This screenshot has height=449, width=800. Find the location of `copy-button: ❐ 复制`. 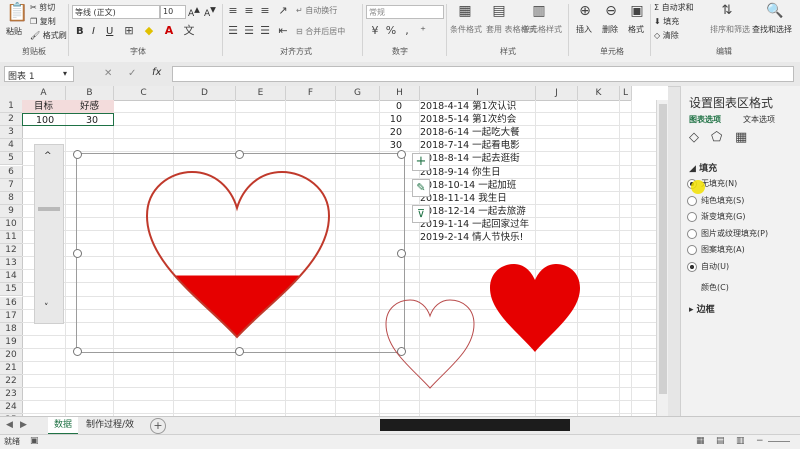

copy-button: ❐ 复制 is located at coordinates (43, 21).